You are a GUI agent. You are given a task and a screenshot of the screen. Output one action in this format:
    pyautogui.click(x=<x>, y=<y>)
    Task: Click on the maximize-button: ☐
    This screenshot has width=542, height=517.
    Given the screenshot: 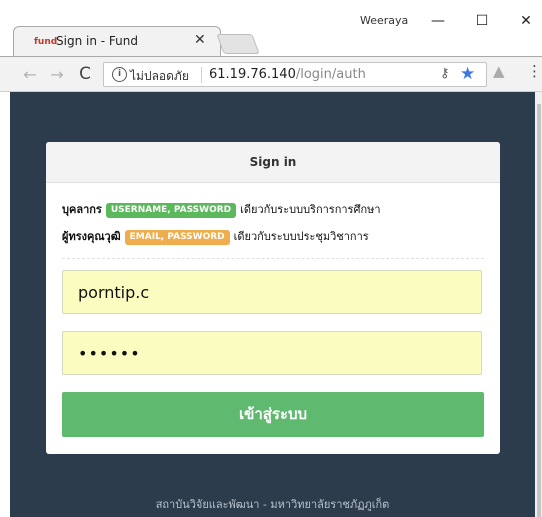 What is the action you would take?
    pyautogui.click(x=482, y=21)
    